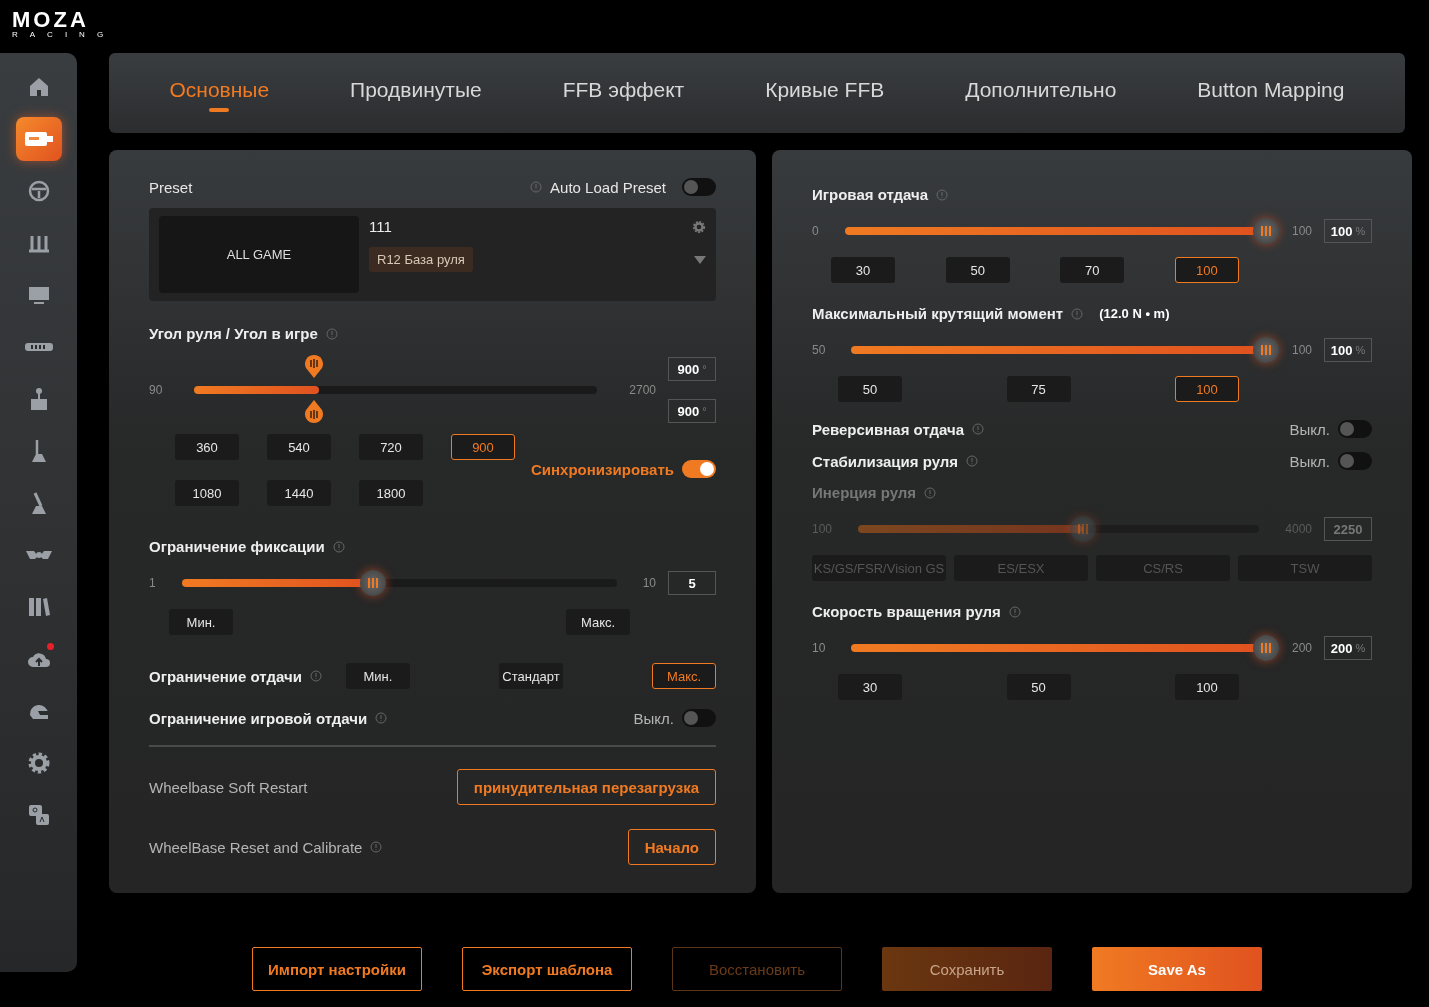 The image size is (1429, 1007). What do you see at coordinates (391, 447) in the screenshot?
I see `preset-chip: 720` at bounding box center [391, 447].